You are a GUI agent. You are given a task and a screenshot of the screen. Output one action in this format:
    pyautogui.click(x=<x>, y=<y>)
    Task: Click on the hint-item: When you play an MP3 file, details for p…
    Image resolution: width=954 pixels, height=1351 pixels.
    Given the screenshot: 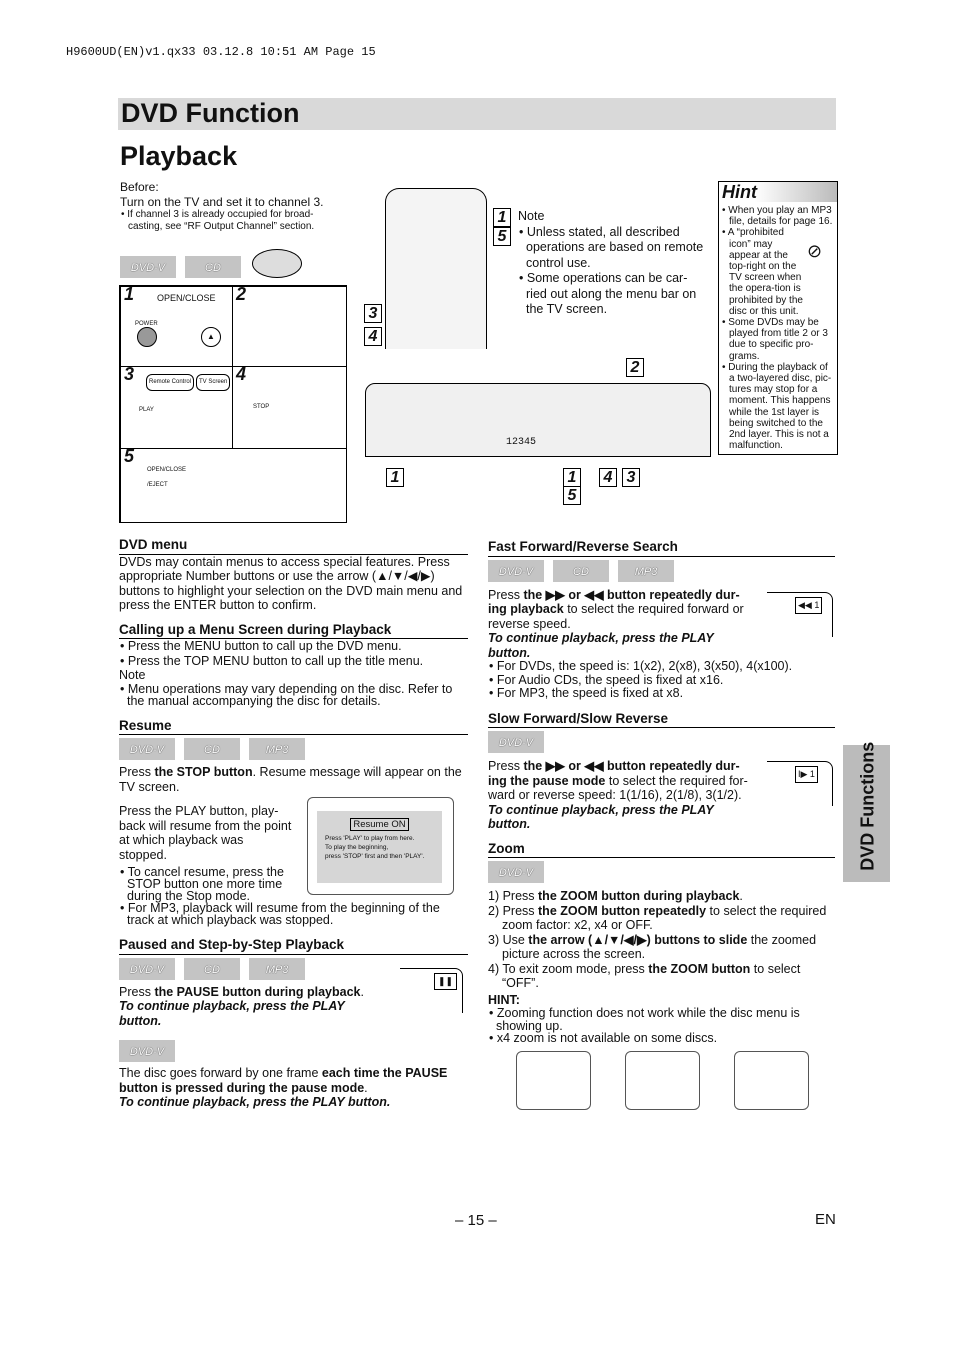 What is the action you would take?
    pyautogui.click(x=781, y=216)
    